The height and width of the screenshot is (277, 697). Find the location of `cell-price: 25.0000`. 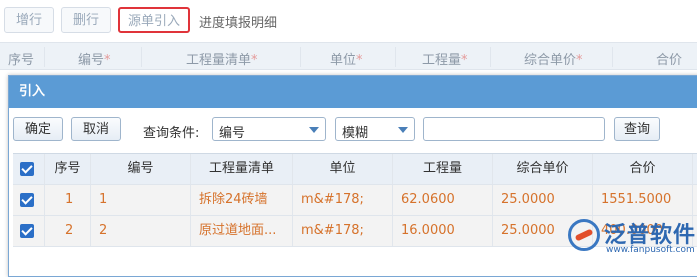

cell-price: 25.0000 is located at coordinates (543, 200).